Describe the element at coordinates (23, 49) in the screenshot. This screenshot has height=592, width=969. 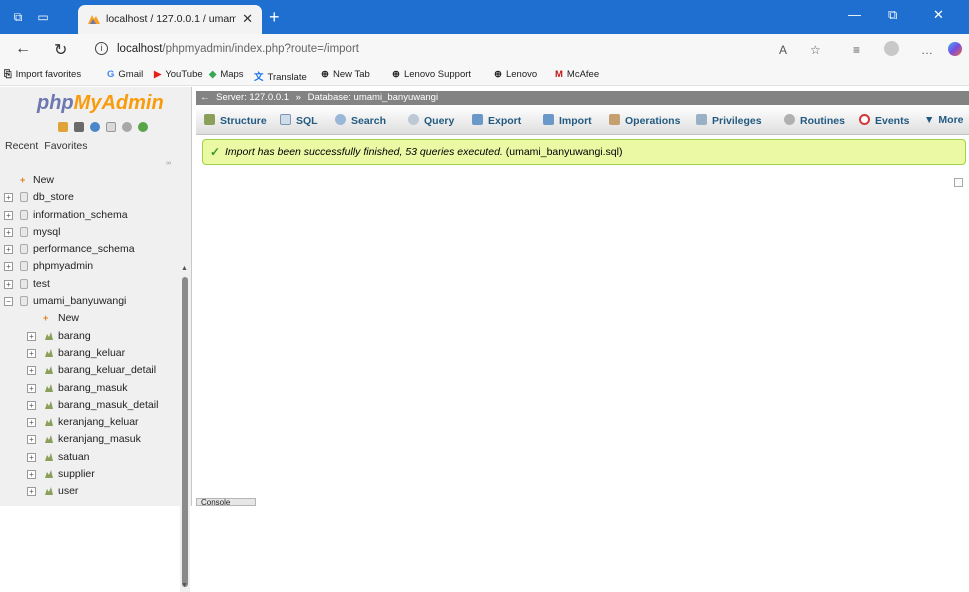
I see `back-icon: ←` at that location.